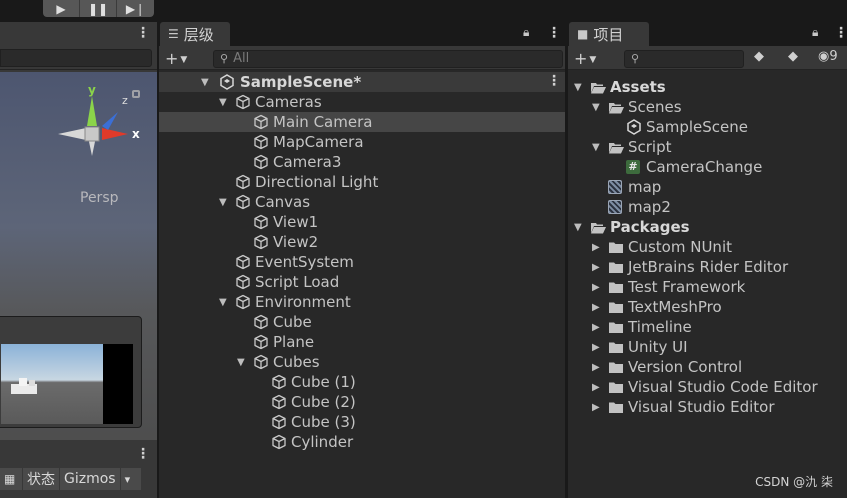 This screenshot has width=847, height=498. What do you see at coordinates (388, 59) in the screenshot?
I see `hierarchy-search-input: ⚲ All` at bounding box center [388, 59].